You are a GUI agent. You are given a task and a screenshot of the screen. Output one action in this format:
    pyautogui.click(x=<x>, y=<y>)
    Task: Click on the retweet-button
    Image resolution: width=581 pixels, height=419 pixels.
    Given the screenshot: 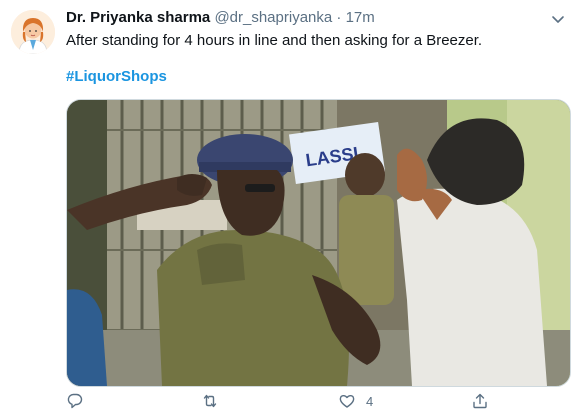 What is the action you would take?
    pyautogui.click(x=210, y=401)
    